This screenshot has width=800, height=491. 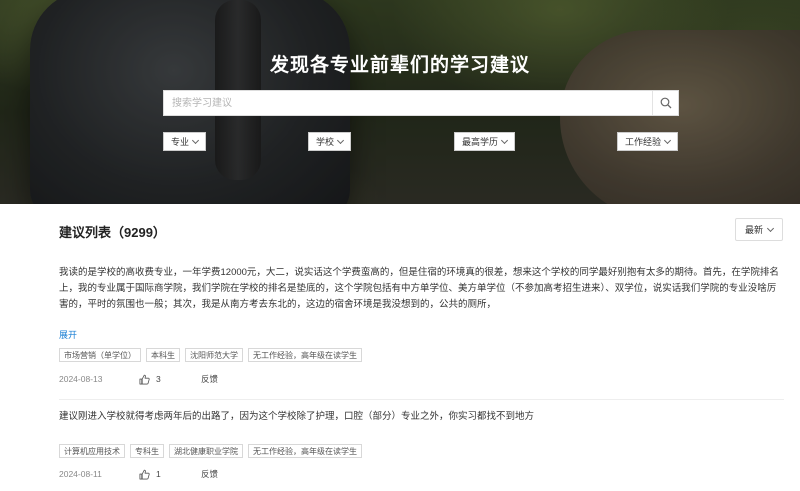 What do you see at coordinates (214, 355) in the screenshot?
I see `tag-school: 沈阳师范大学` at bounding box center [214, 355].